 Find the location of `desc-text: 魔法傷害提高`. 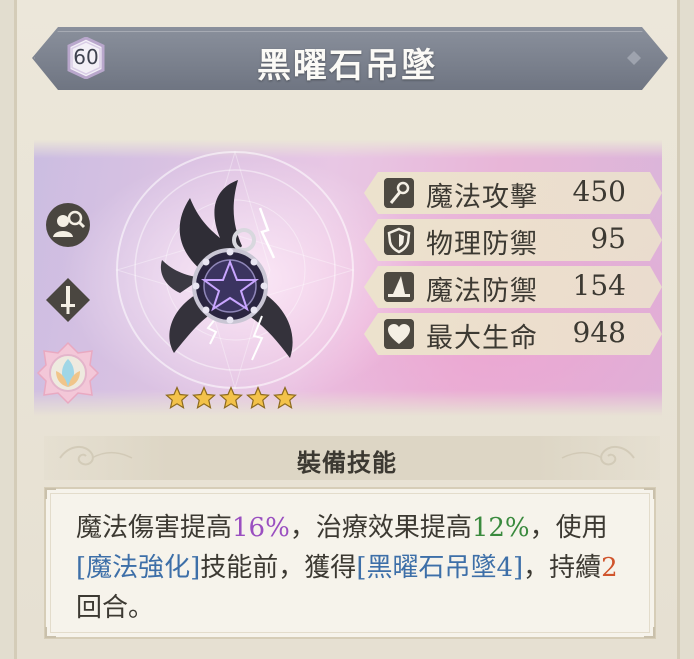

desc-text: 魔法傷害提高 is located at coordinates (154, 528).